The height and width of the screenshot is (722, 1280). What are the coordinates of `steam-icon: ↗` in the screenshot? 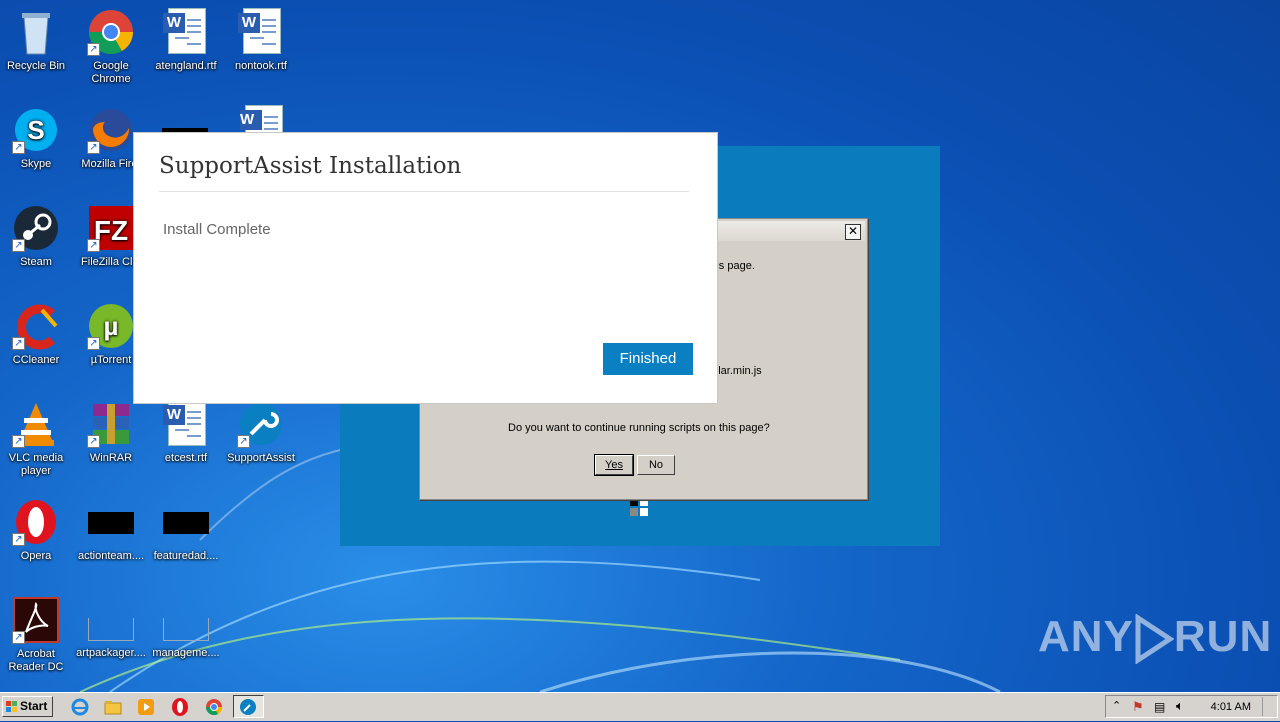 It's located at (36, 228).